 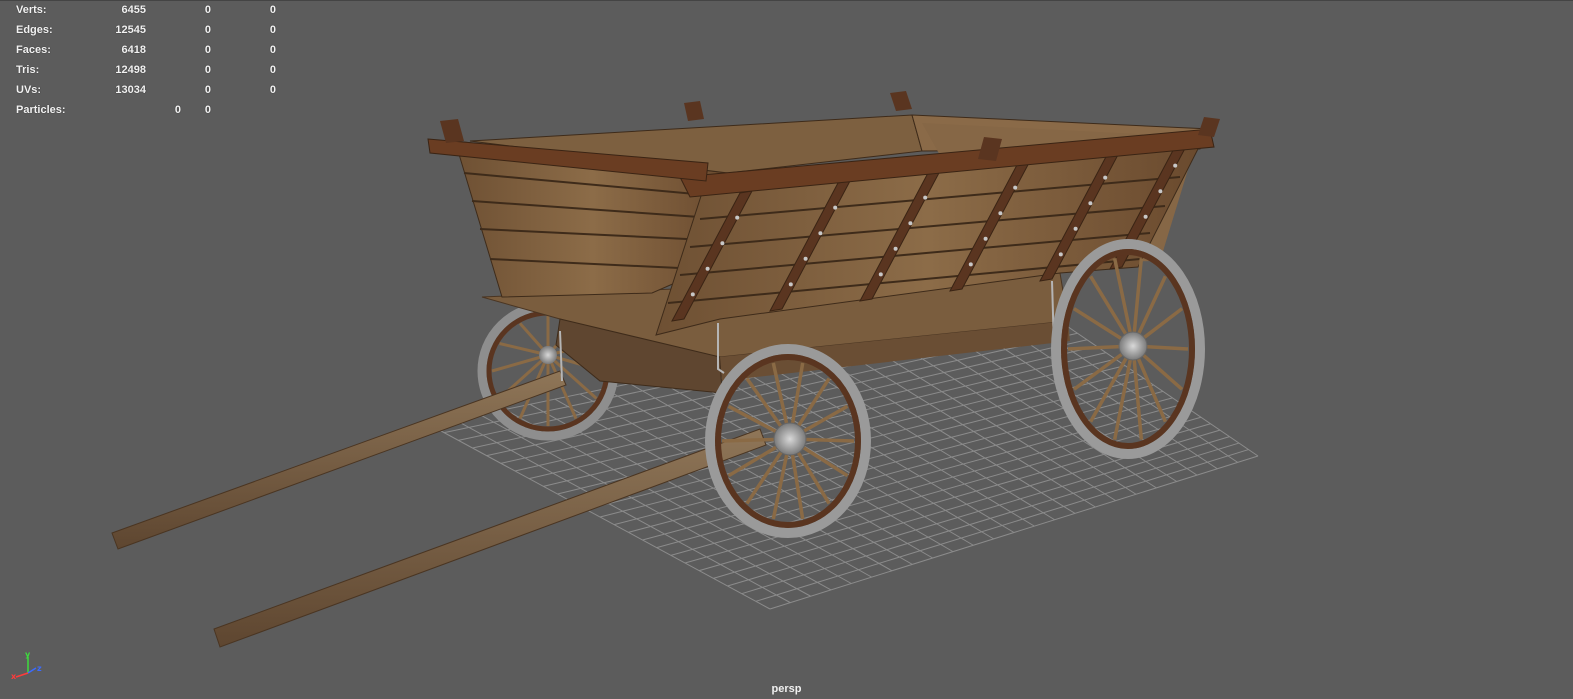 I want to click on hud-row-verts: Verts: 6455 0 0, so click(x=146, y=14).